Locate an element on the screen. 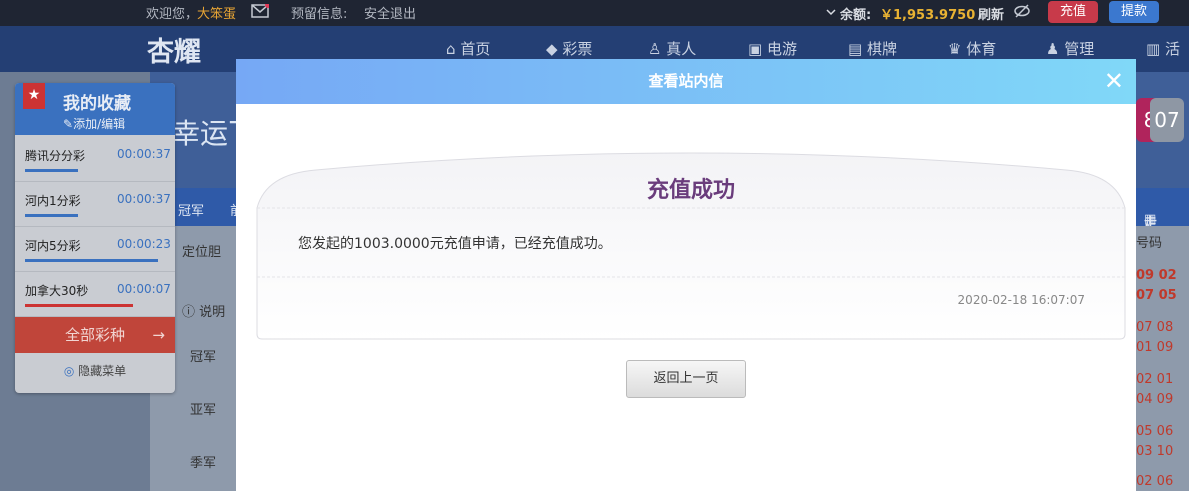 This screenshot has height=491, width=1189. nav-item-manage: ♟ 管理 is located at coordinates (1070, 48).